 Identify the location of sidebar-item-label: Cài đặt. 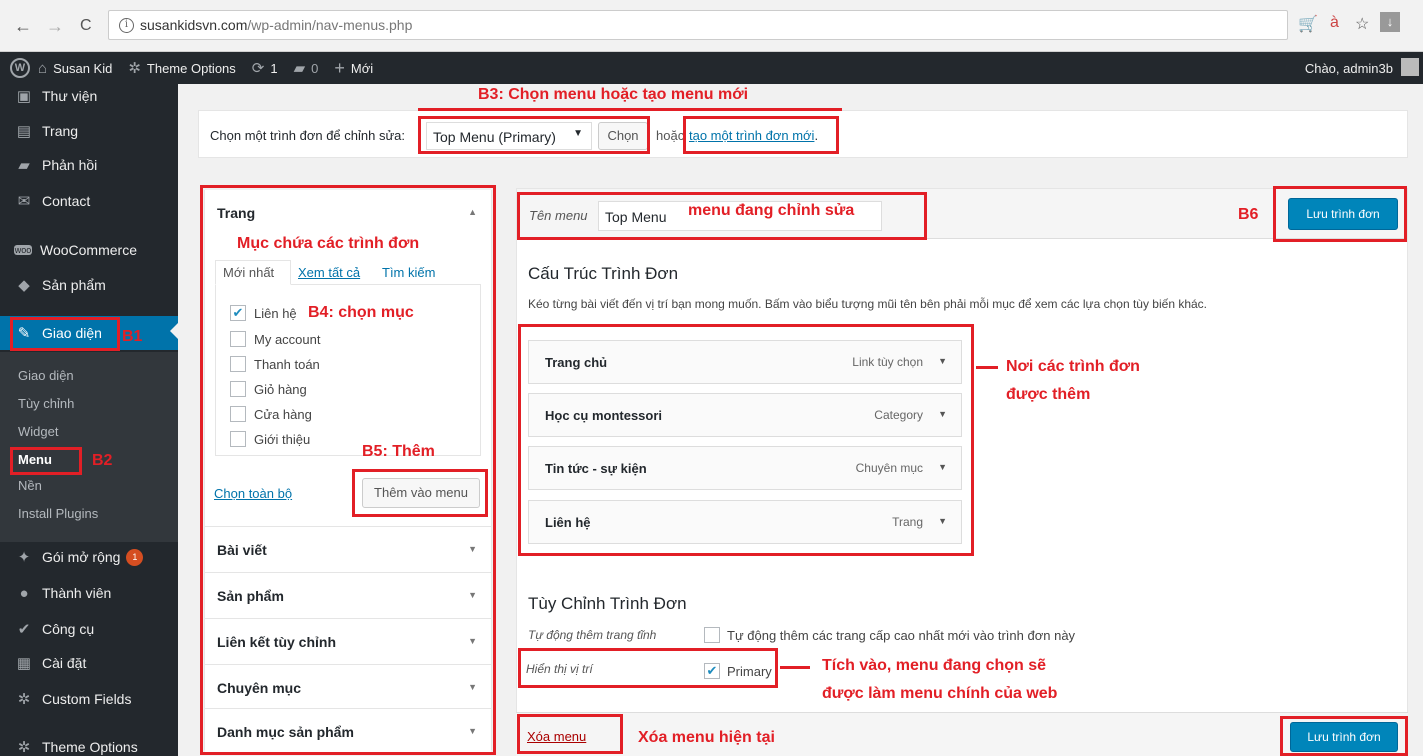
(64, 663).